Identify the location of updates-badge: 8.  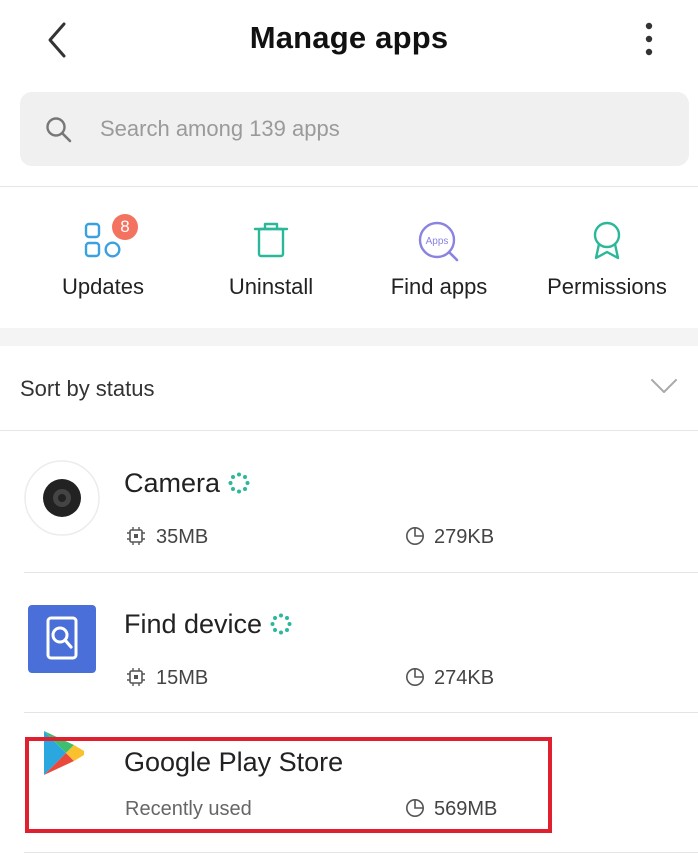
(125, 227).